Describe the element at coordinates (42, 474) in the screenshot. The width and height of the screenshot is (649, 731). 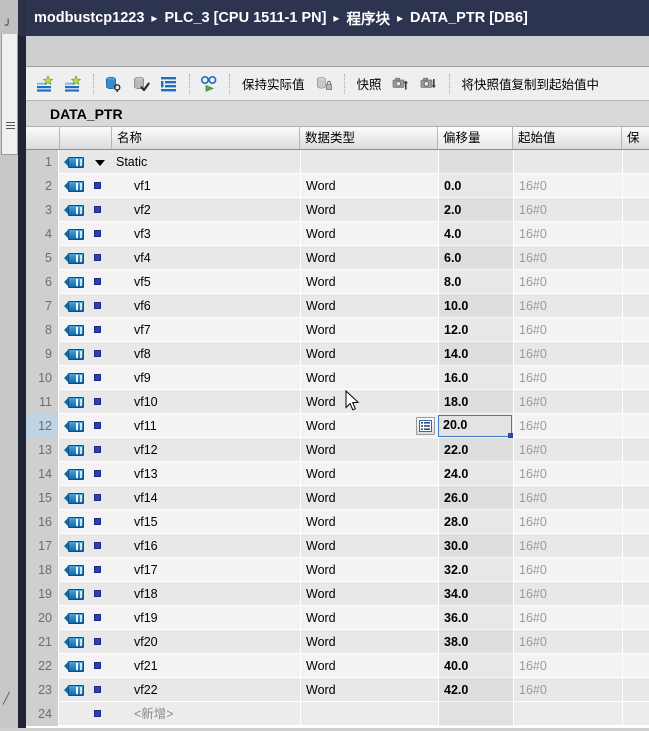
I see `row-number: 14` at that location.